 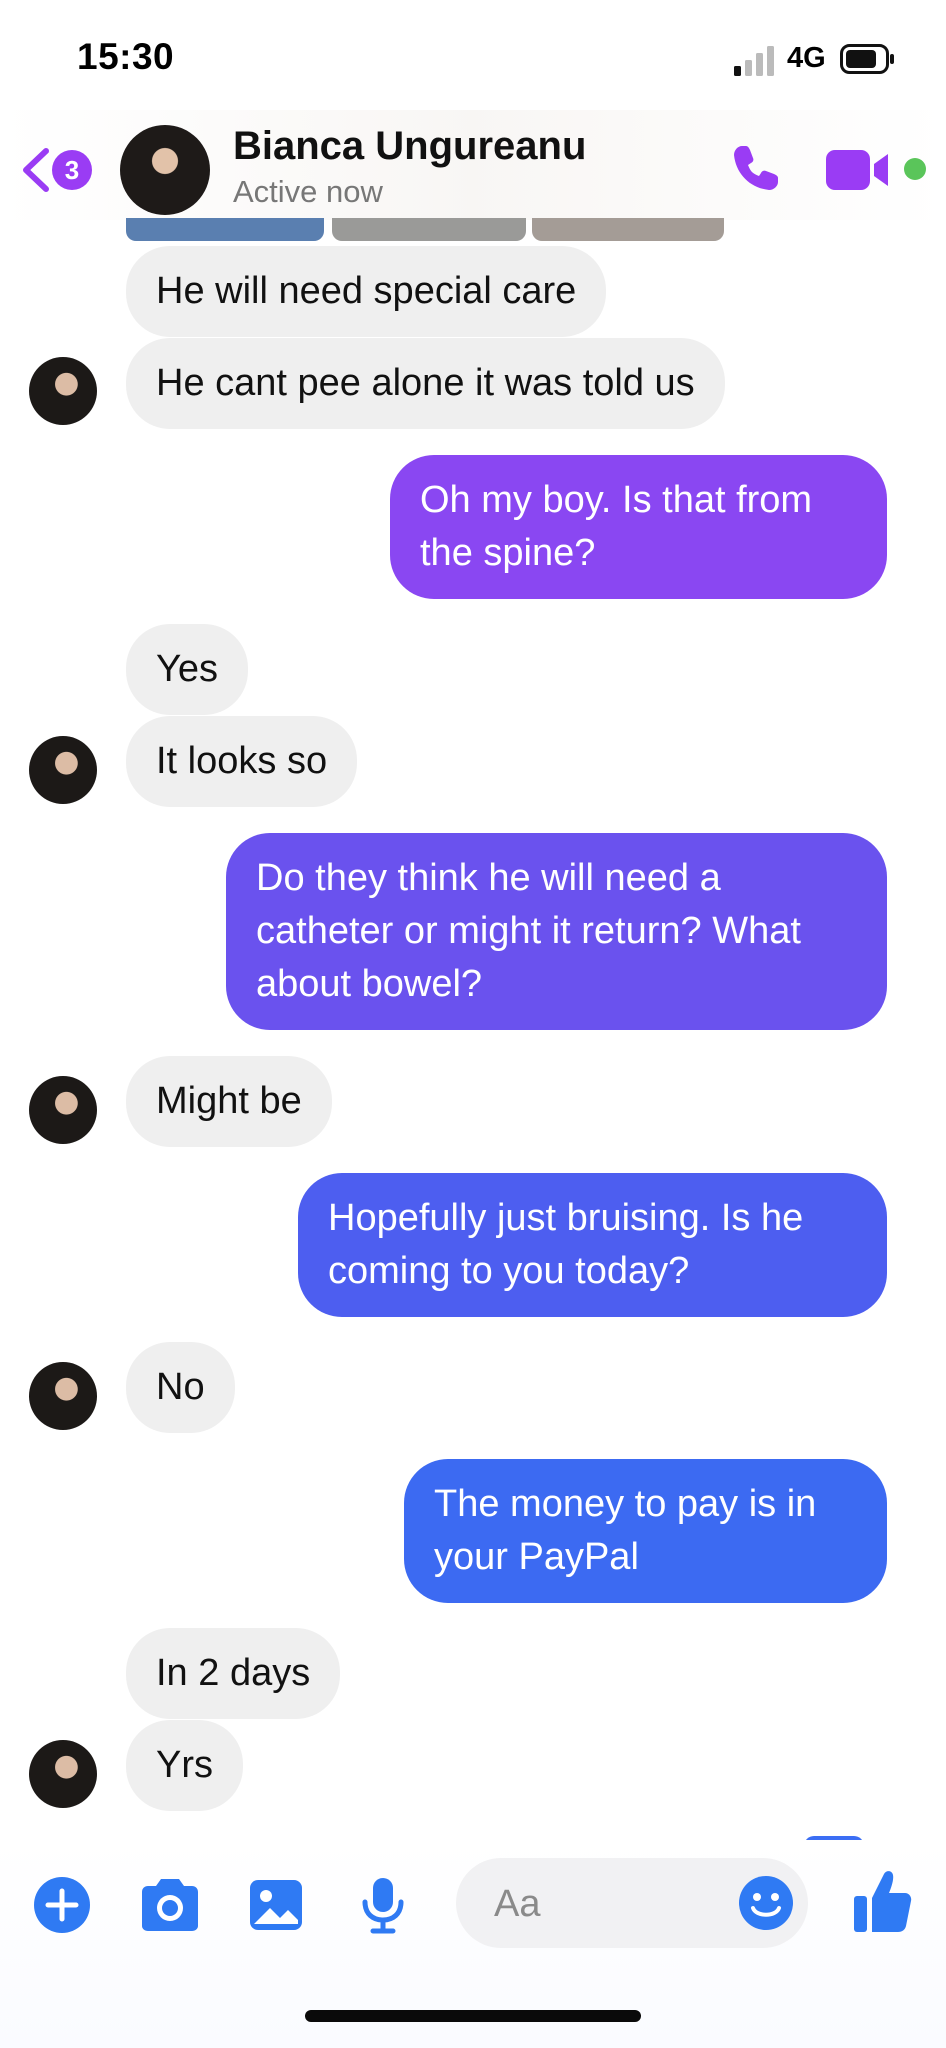 What do you see at coordinates (72, 170) in the screenshot?
I see `unread-badge: 3` at bounding box center [72, 170].